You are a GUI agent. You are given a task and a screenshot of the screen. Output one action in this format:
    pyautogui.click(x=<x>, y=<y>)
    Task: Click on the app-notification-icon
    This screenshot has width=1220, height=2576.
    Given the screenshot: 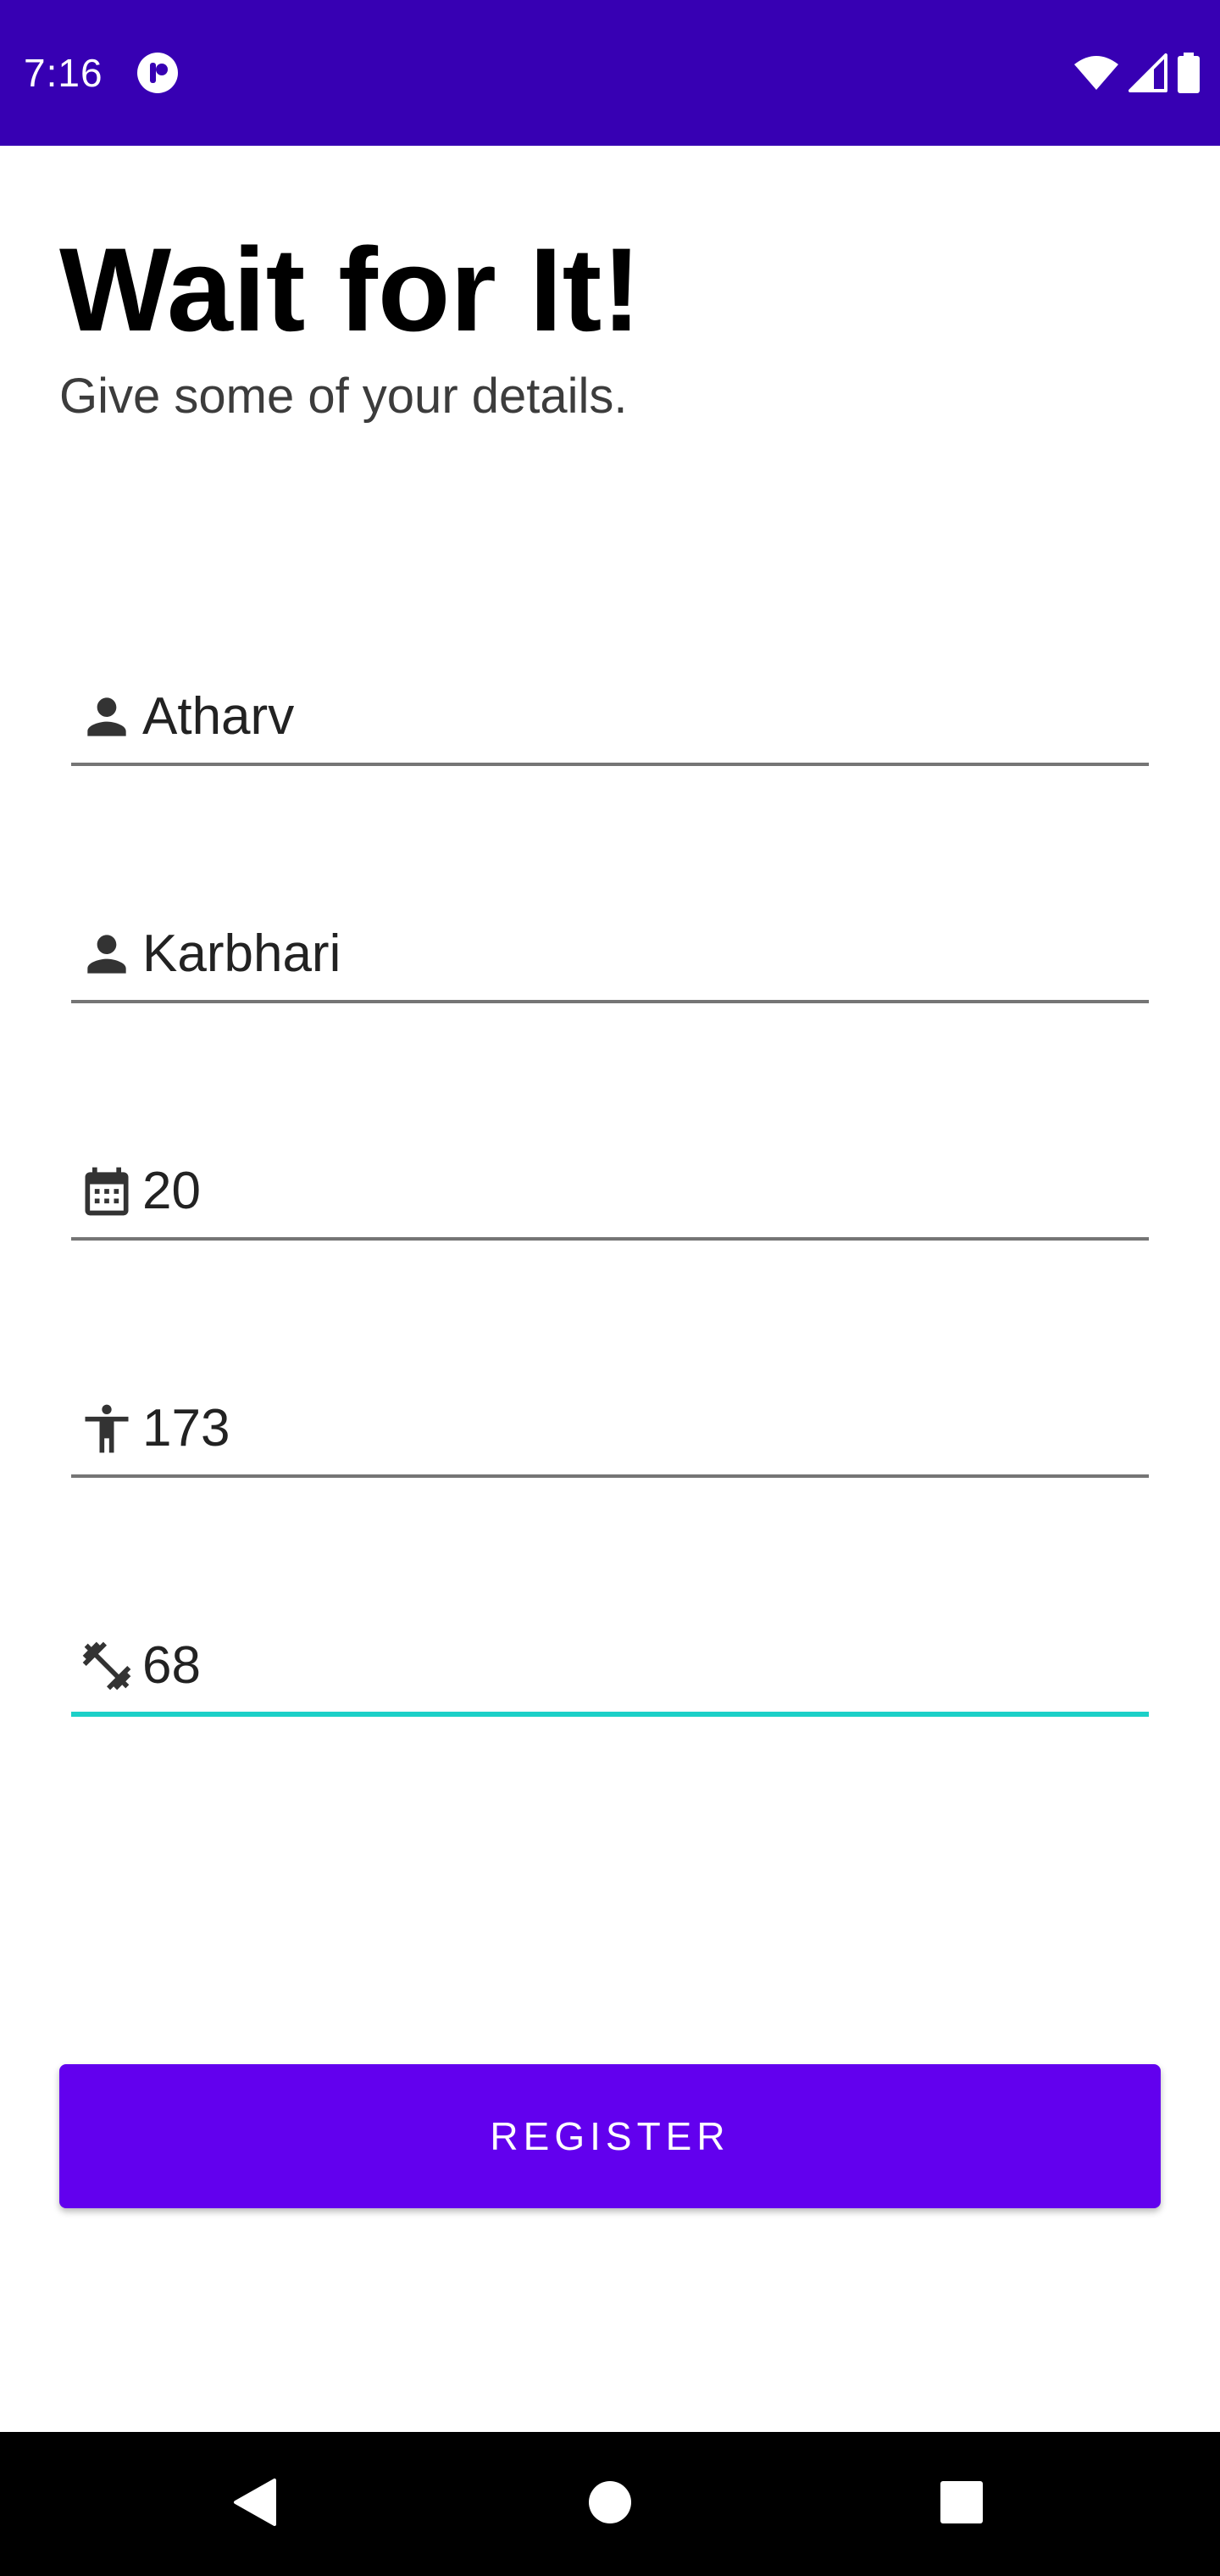 What is the action you would take?
    pyautogui.click(x=158, y=73)
    